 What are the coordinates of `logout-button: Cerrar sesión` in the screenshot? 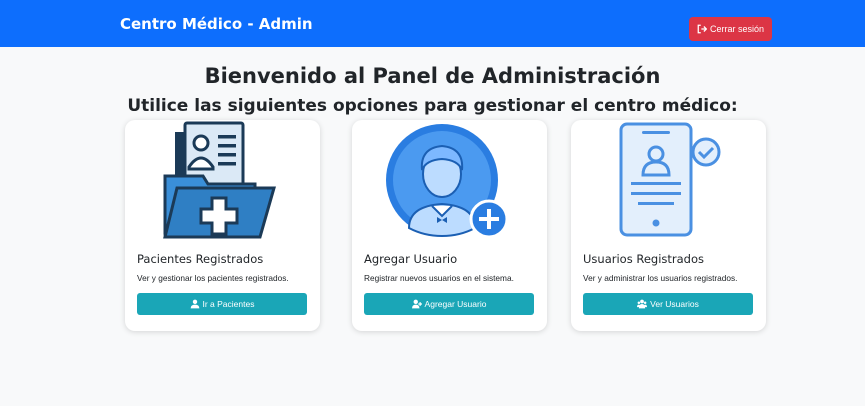 It's located at (730, 29).